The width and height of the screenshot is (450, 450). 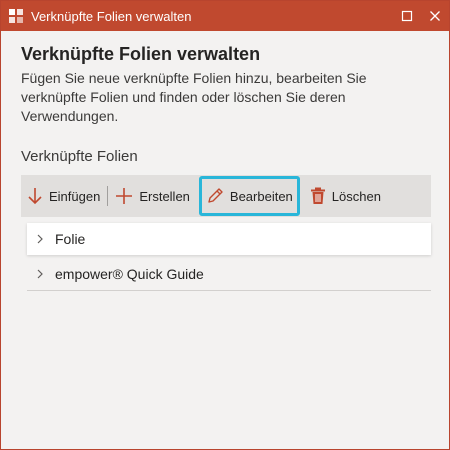 I want to click on delete-button: Löschen, so click(x=345, y=196).